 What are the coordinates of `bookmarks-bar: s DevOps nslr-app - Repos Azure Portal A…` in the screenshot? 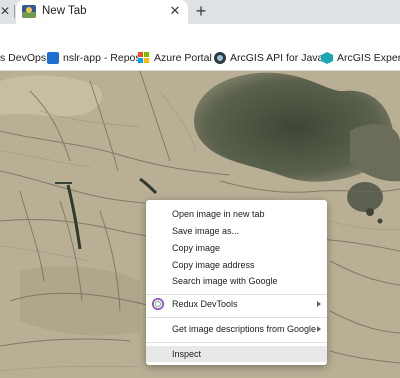 It's located at (200, 58).